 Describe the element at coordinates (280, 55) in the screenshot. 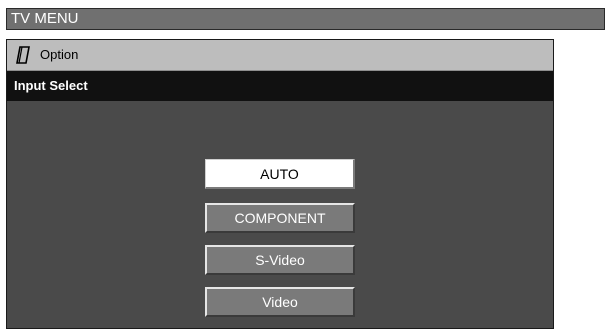

I see `category-bar: Option` at that location.